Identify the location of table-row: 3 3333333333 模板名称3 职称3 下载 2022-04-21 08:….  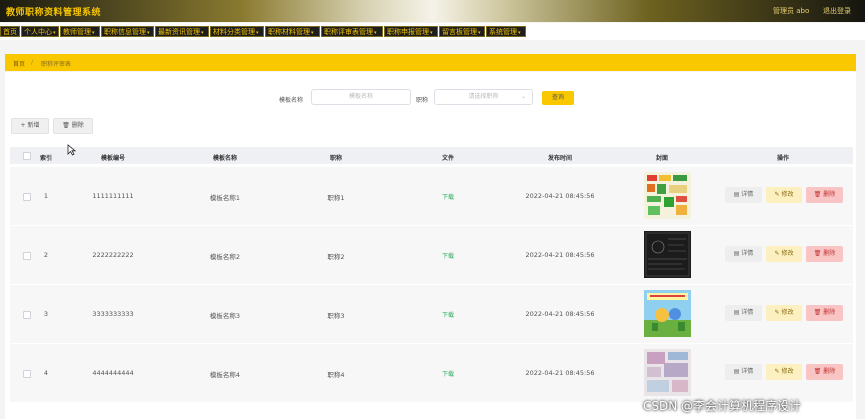
(431, 314).